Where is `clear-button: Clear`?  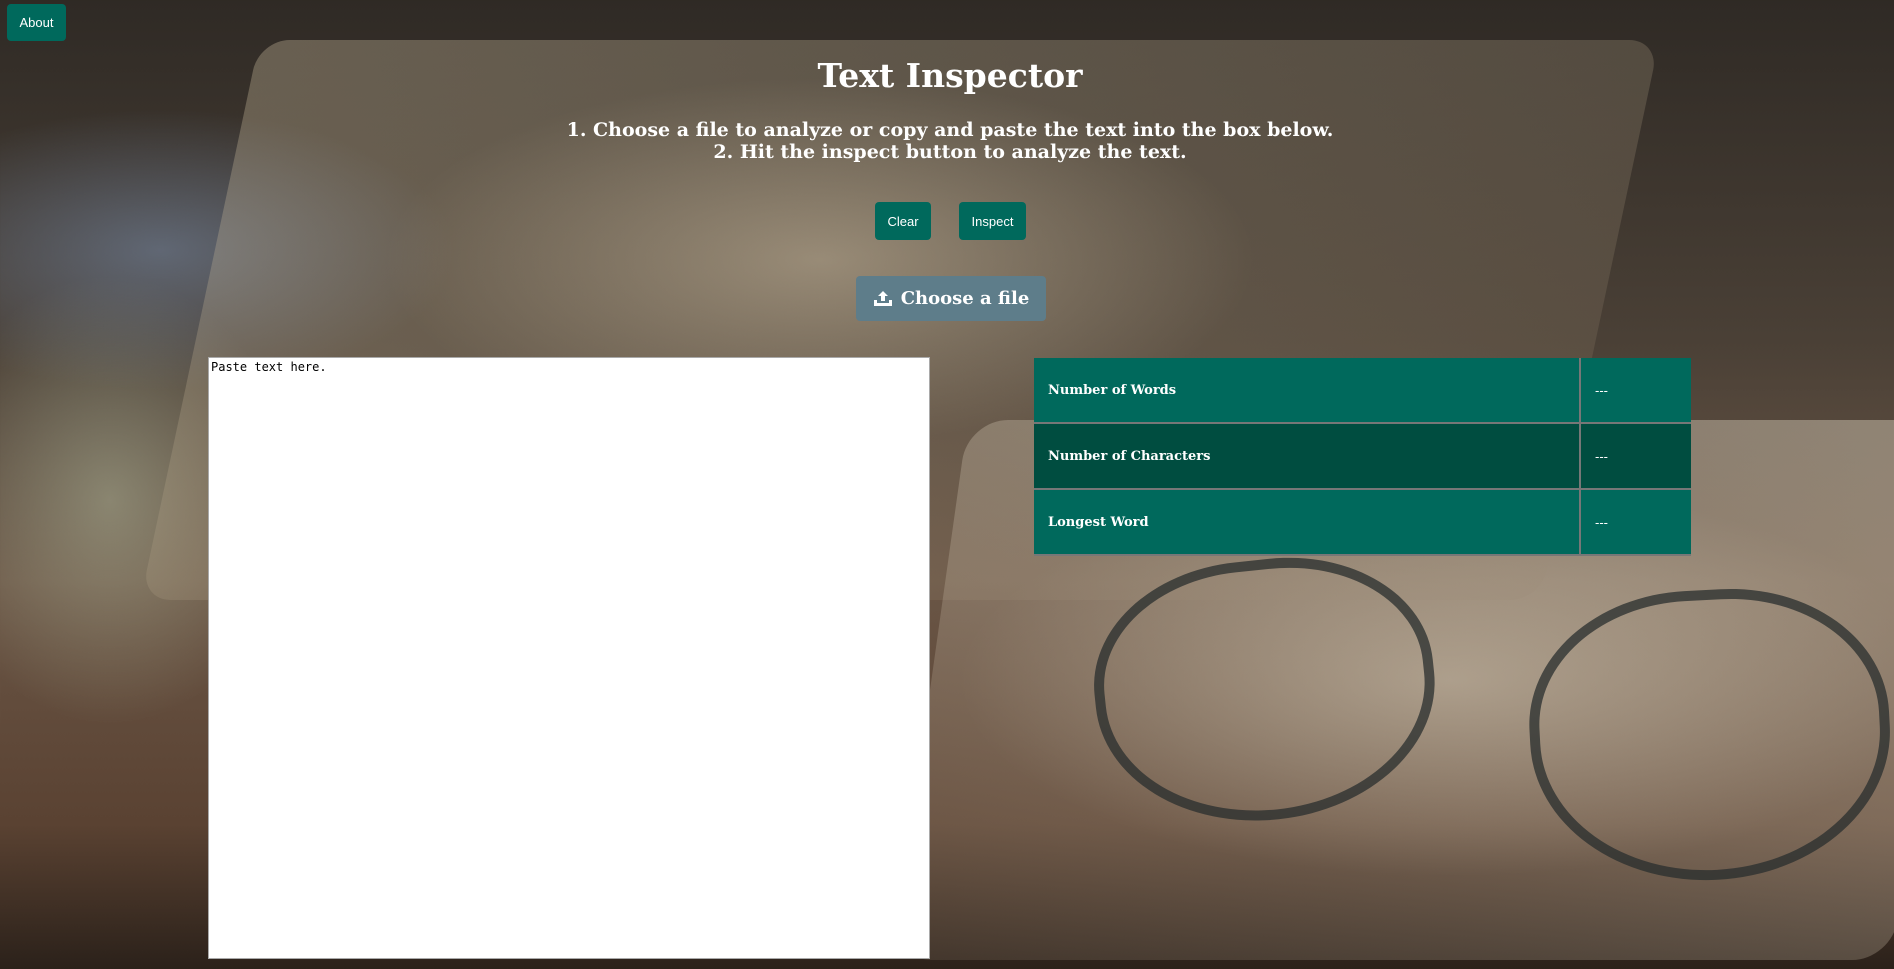 clear-button: Clear is located at coordinates (903, 221).